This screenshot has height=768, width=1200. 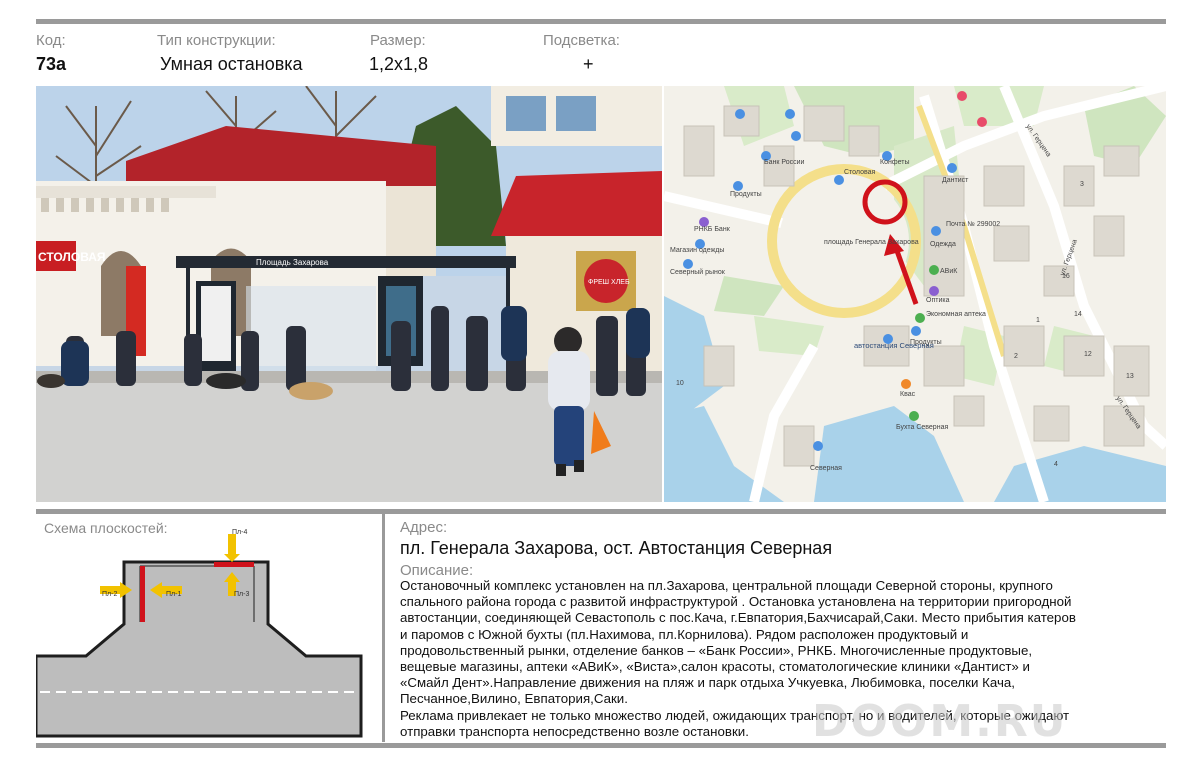 I want to click on light-value: +, so click(x=588, y=64).